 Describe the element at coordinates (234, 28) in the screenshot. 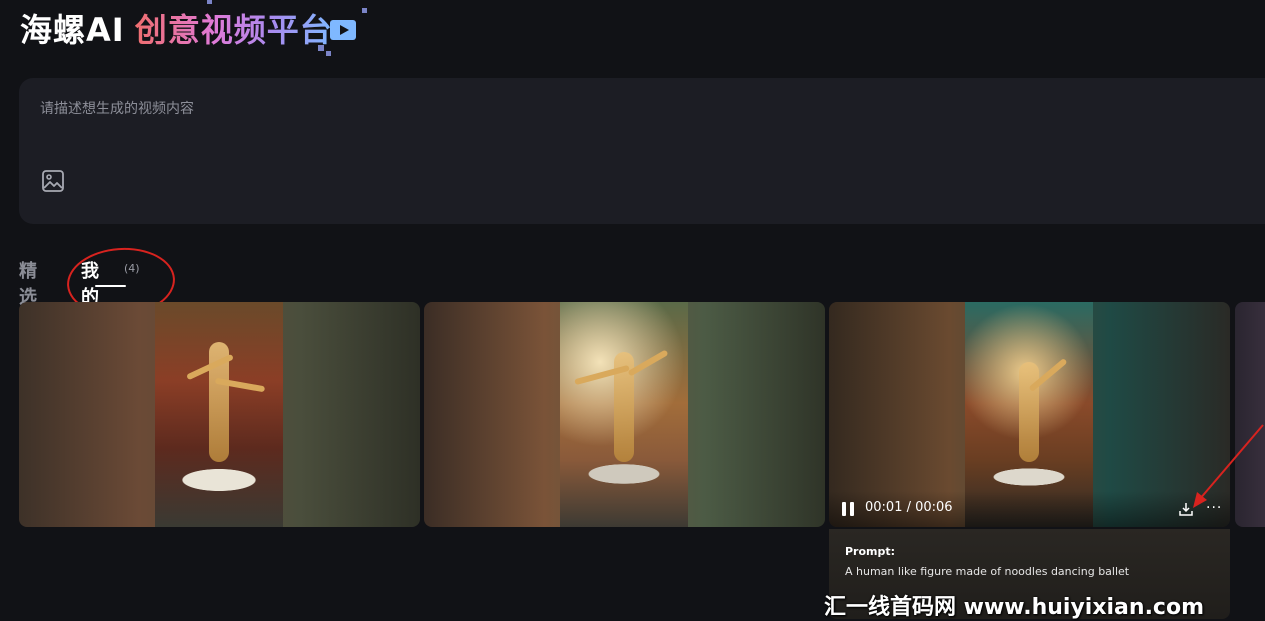

I see `logo-sub-text: 创意视频平台` at that location.